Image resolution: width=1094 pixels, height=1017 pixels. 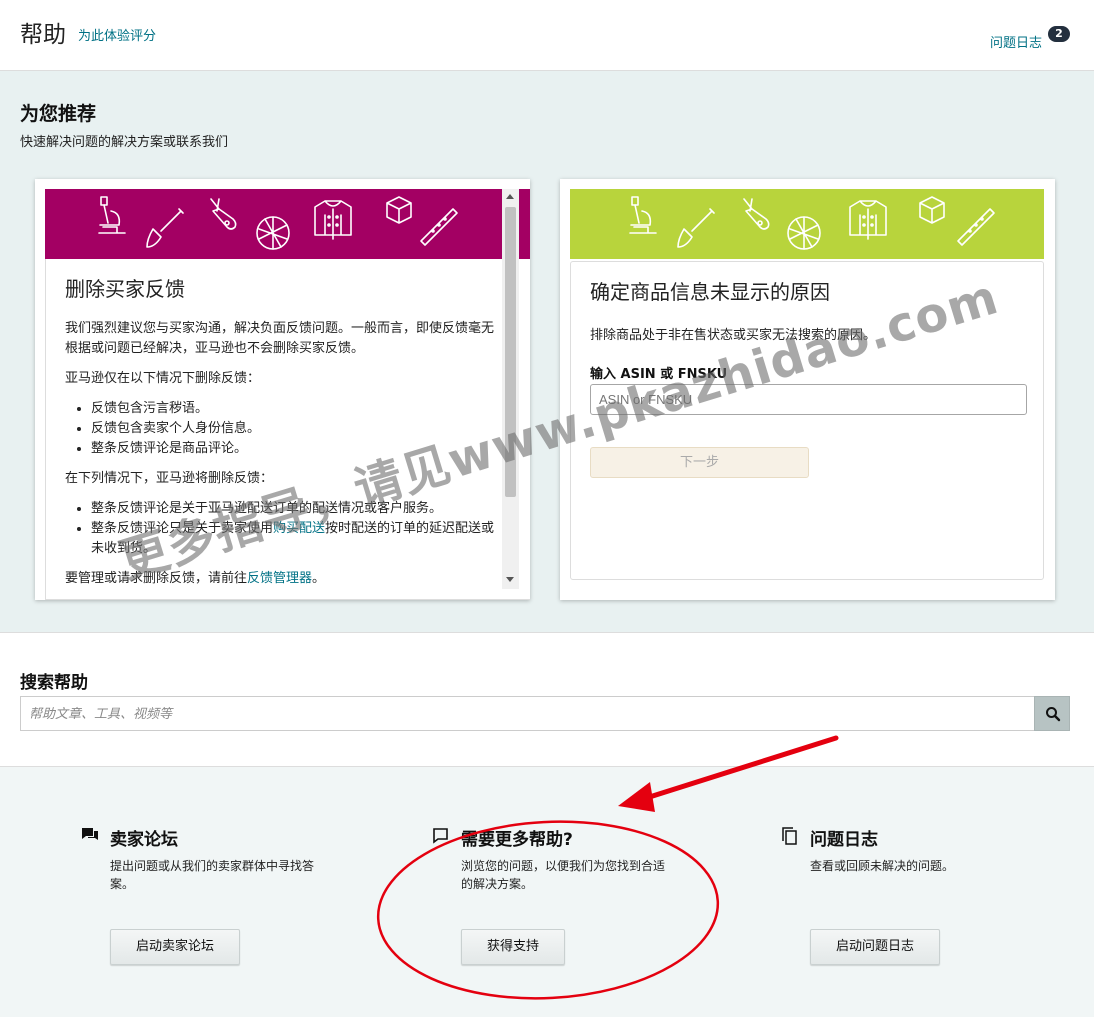 I want to click on page-title: 帮助, so click(x=43, y=35).